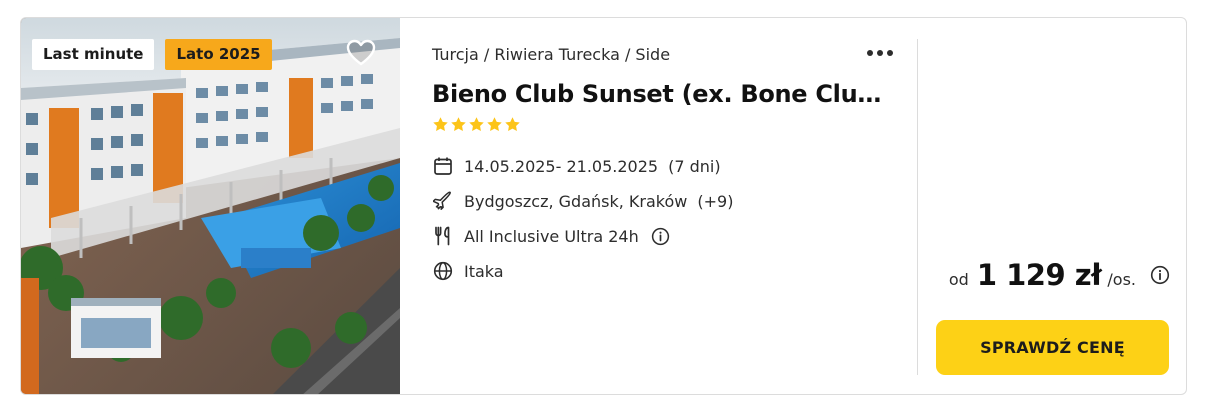 This screenshot has width=1206, height=405. I want to click on badge-last-minute: Last minute, so click(93, 54).